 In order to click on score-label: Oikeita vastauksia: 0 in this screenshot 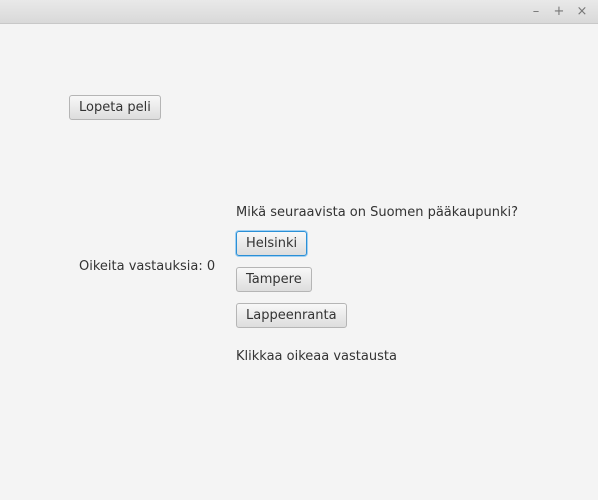, I will do `click(147, 266)`.